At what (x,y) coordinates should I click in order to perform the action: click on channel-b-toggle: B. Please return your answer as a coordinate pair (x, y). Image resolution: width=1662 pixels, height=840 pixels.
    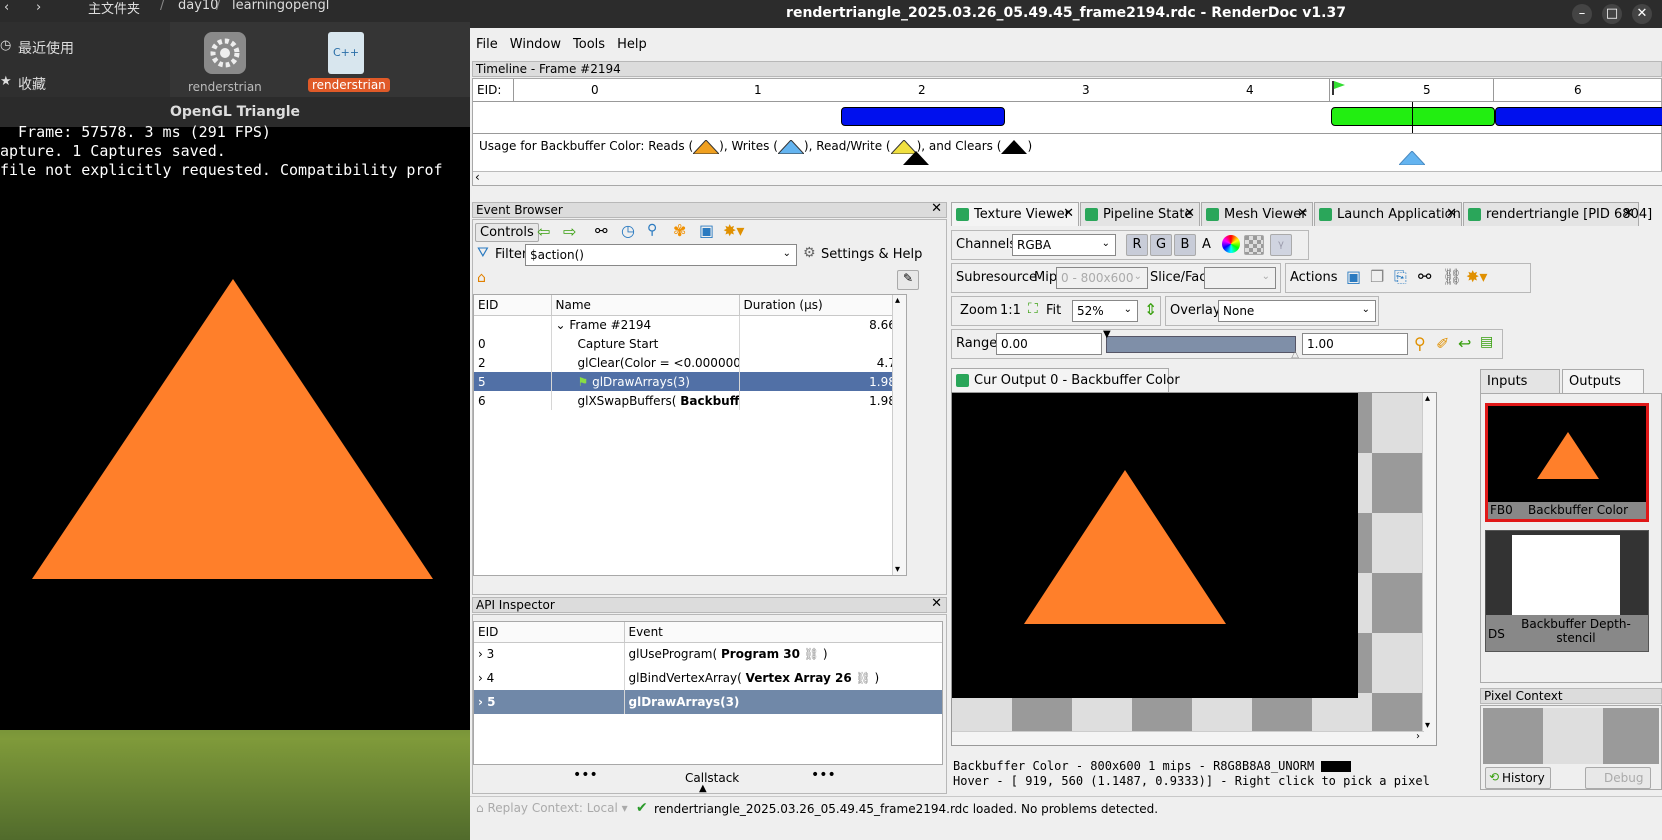
    Looking at the image, I should click on (1185, 245).